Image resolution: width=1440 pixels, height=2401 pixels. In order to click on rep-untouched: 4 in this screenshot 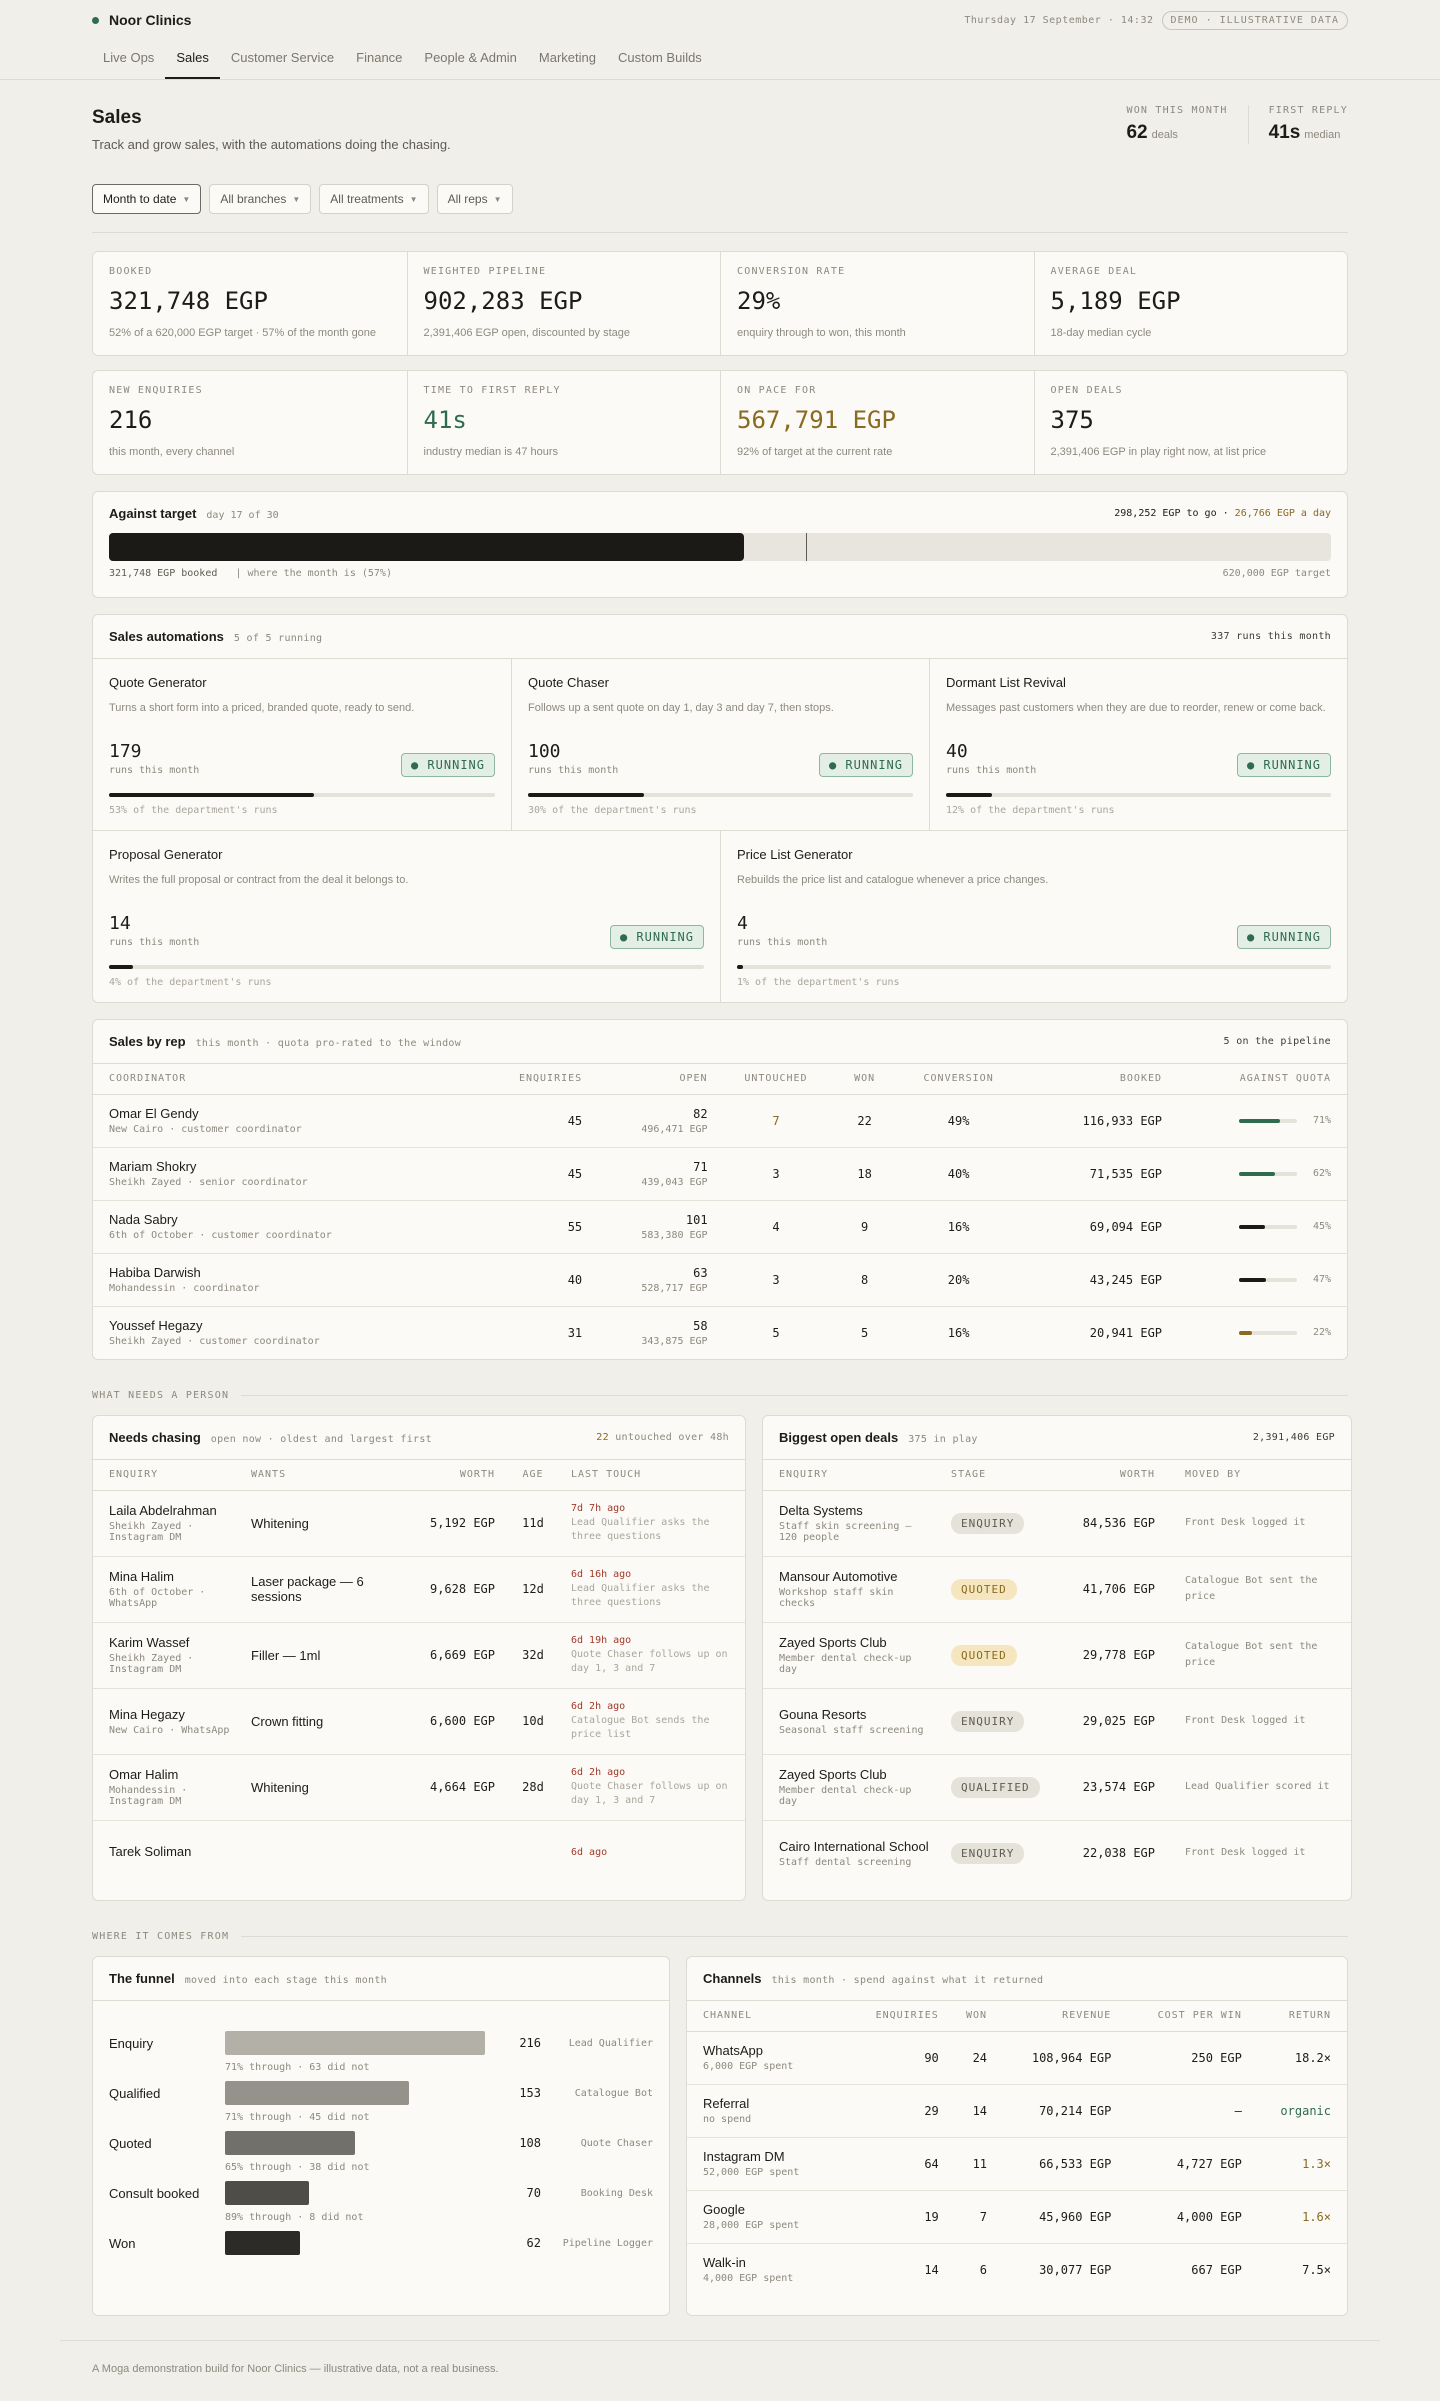, I will do `click(776, 1227)`.